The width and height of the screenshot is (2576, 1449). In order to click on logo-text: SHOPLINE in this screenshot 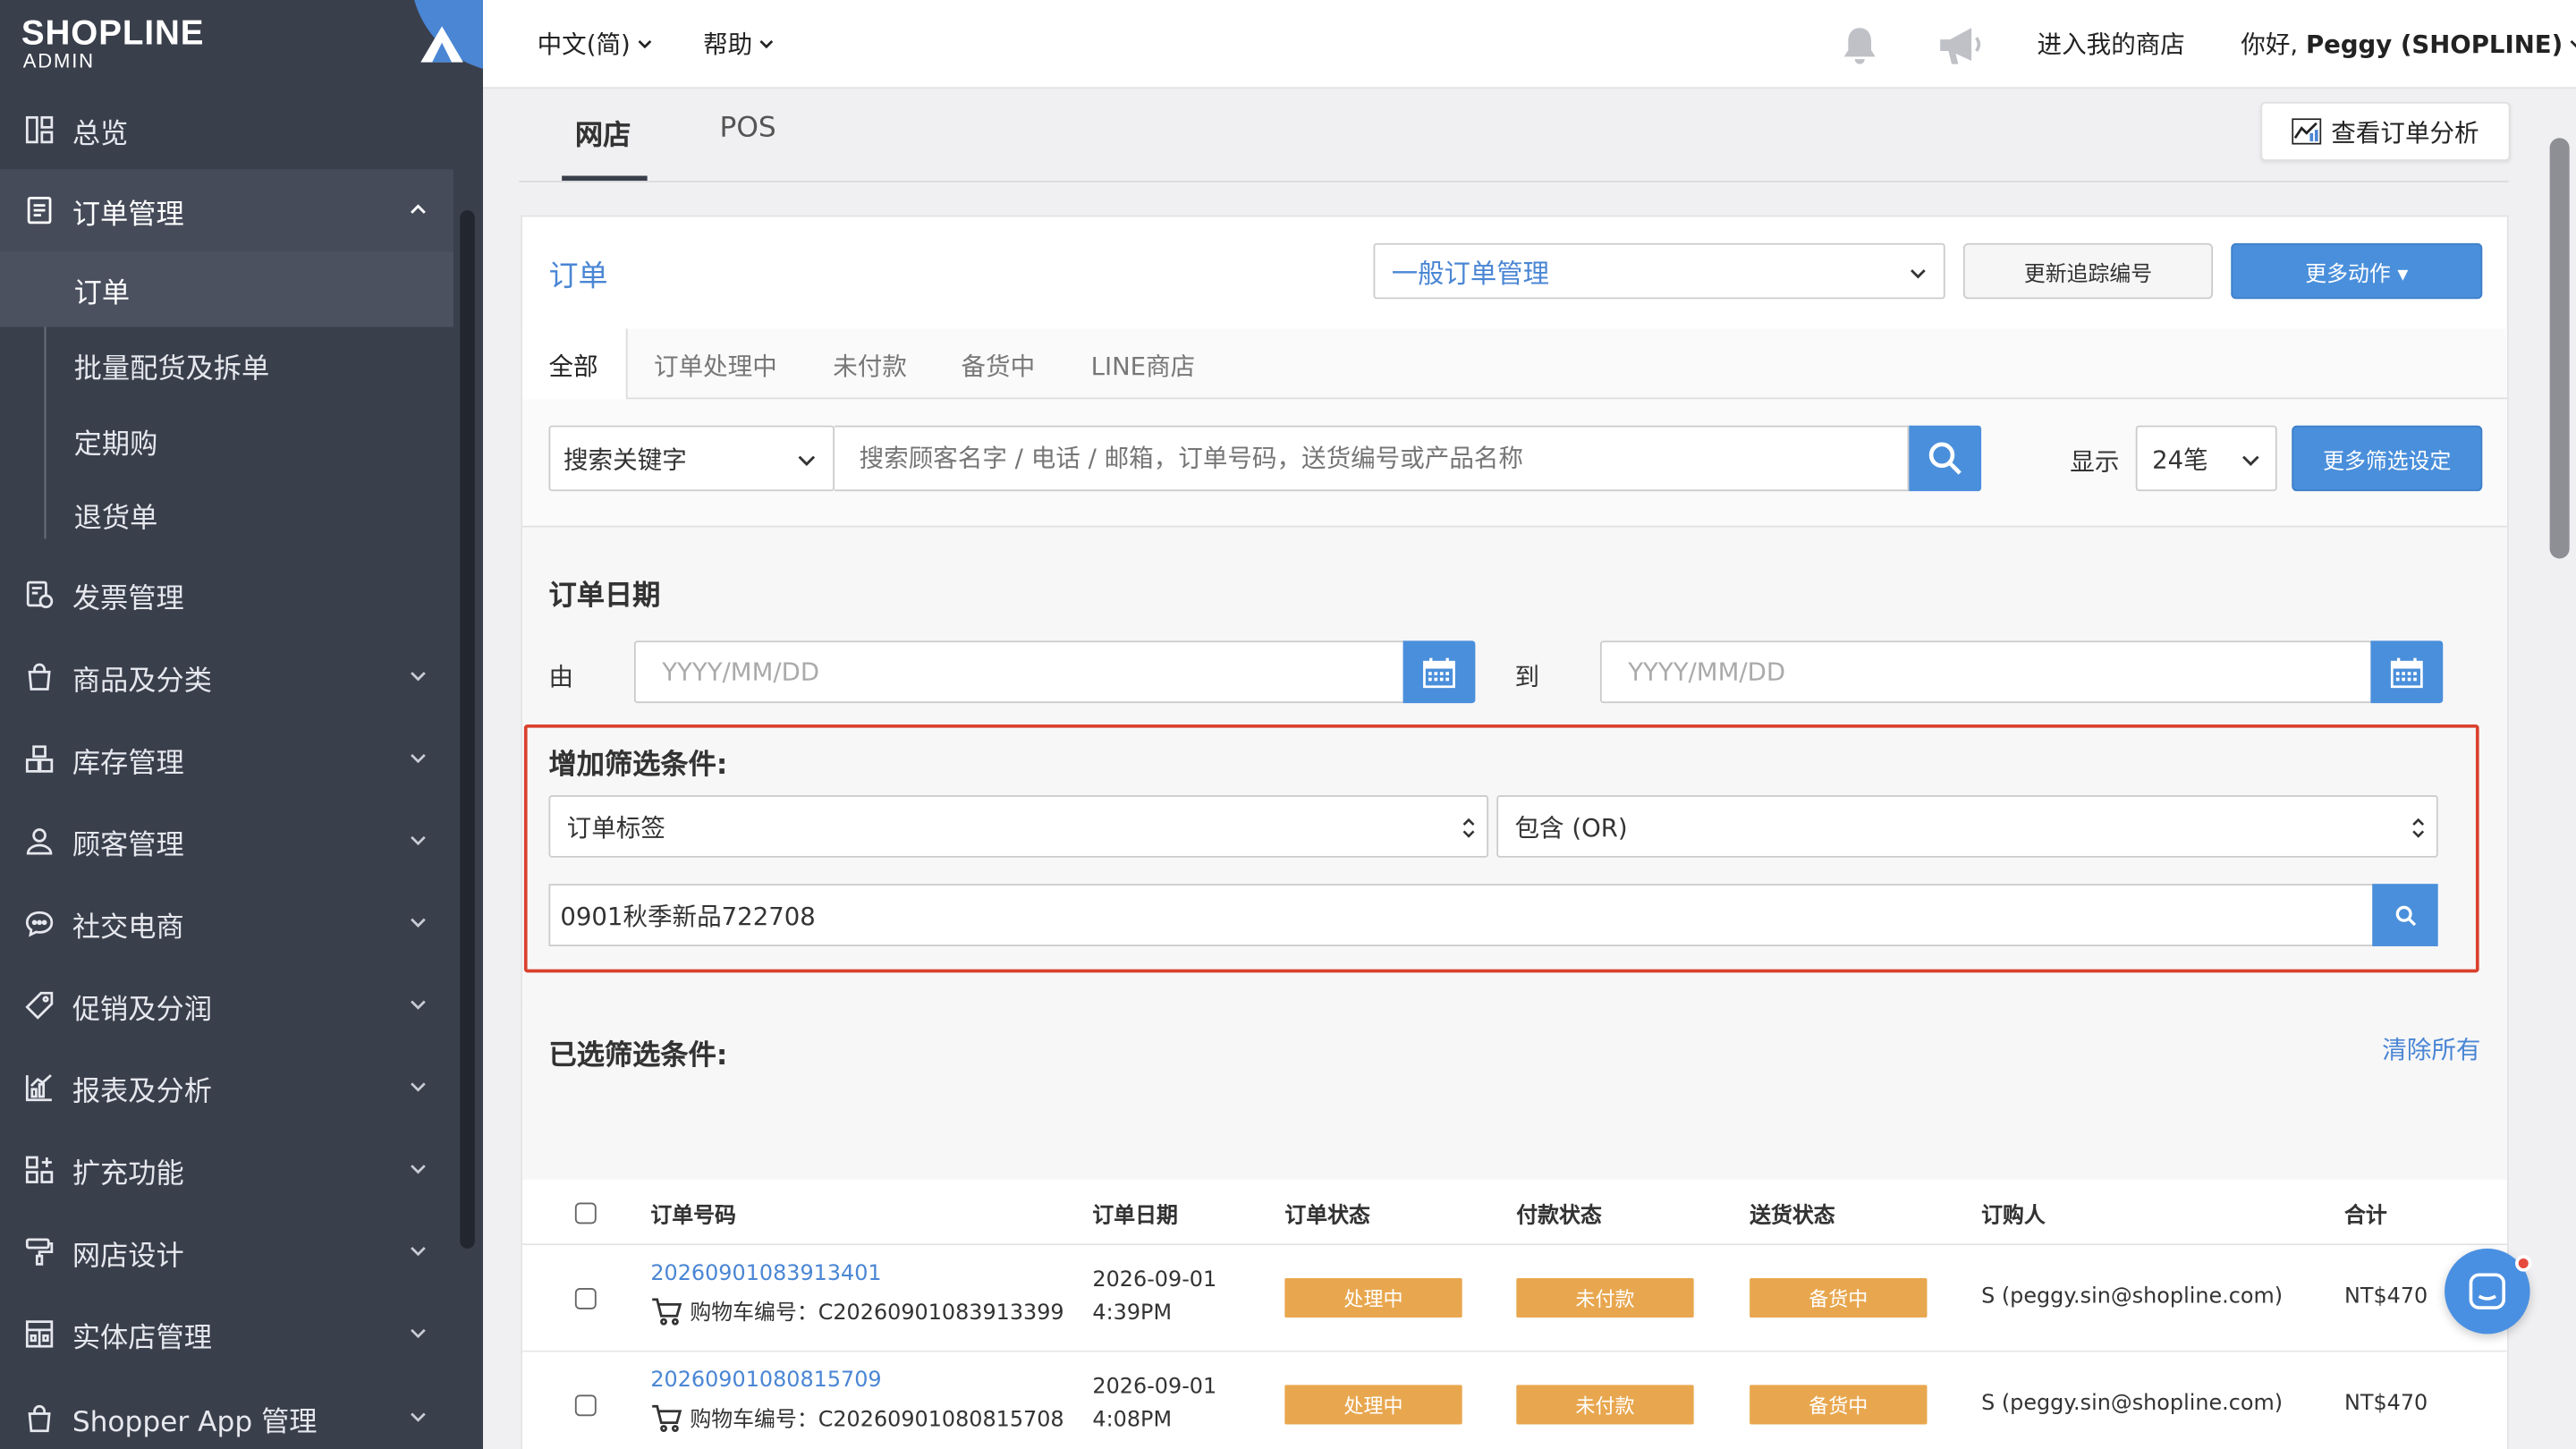, I will do `click(113, 33)`.